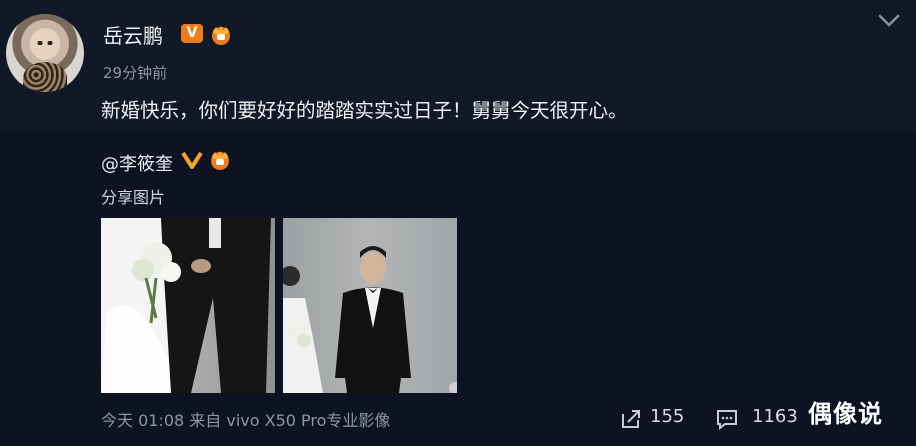 The image size is (916, 446). Describe the element at coordinates (192, 33) in the screenshot. I see `verified-badge: V` at that location.